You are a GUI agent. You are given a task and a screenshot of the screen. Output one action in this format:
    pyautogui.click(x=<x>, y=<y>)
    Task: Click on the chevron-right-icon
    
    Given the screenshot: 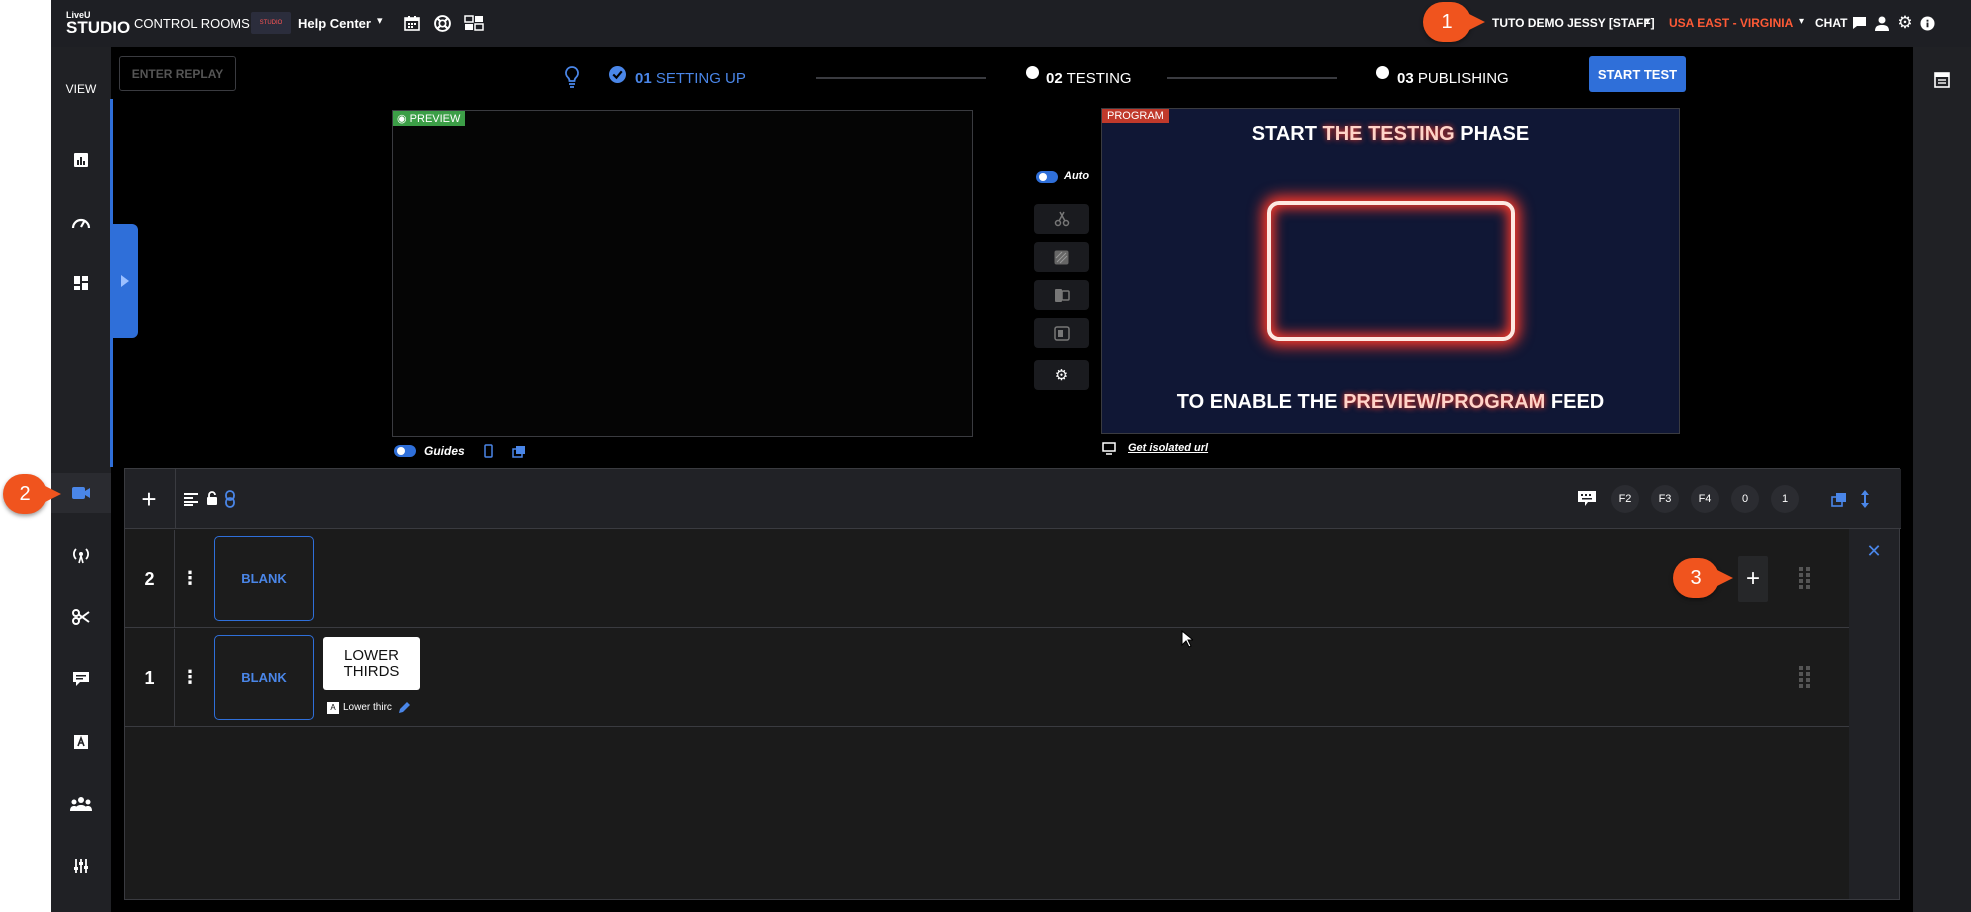 What is the action you would take?
    pyautogui.click(x=124, y=281)
    